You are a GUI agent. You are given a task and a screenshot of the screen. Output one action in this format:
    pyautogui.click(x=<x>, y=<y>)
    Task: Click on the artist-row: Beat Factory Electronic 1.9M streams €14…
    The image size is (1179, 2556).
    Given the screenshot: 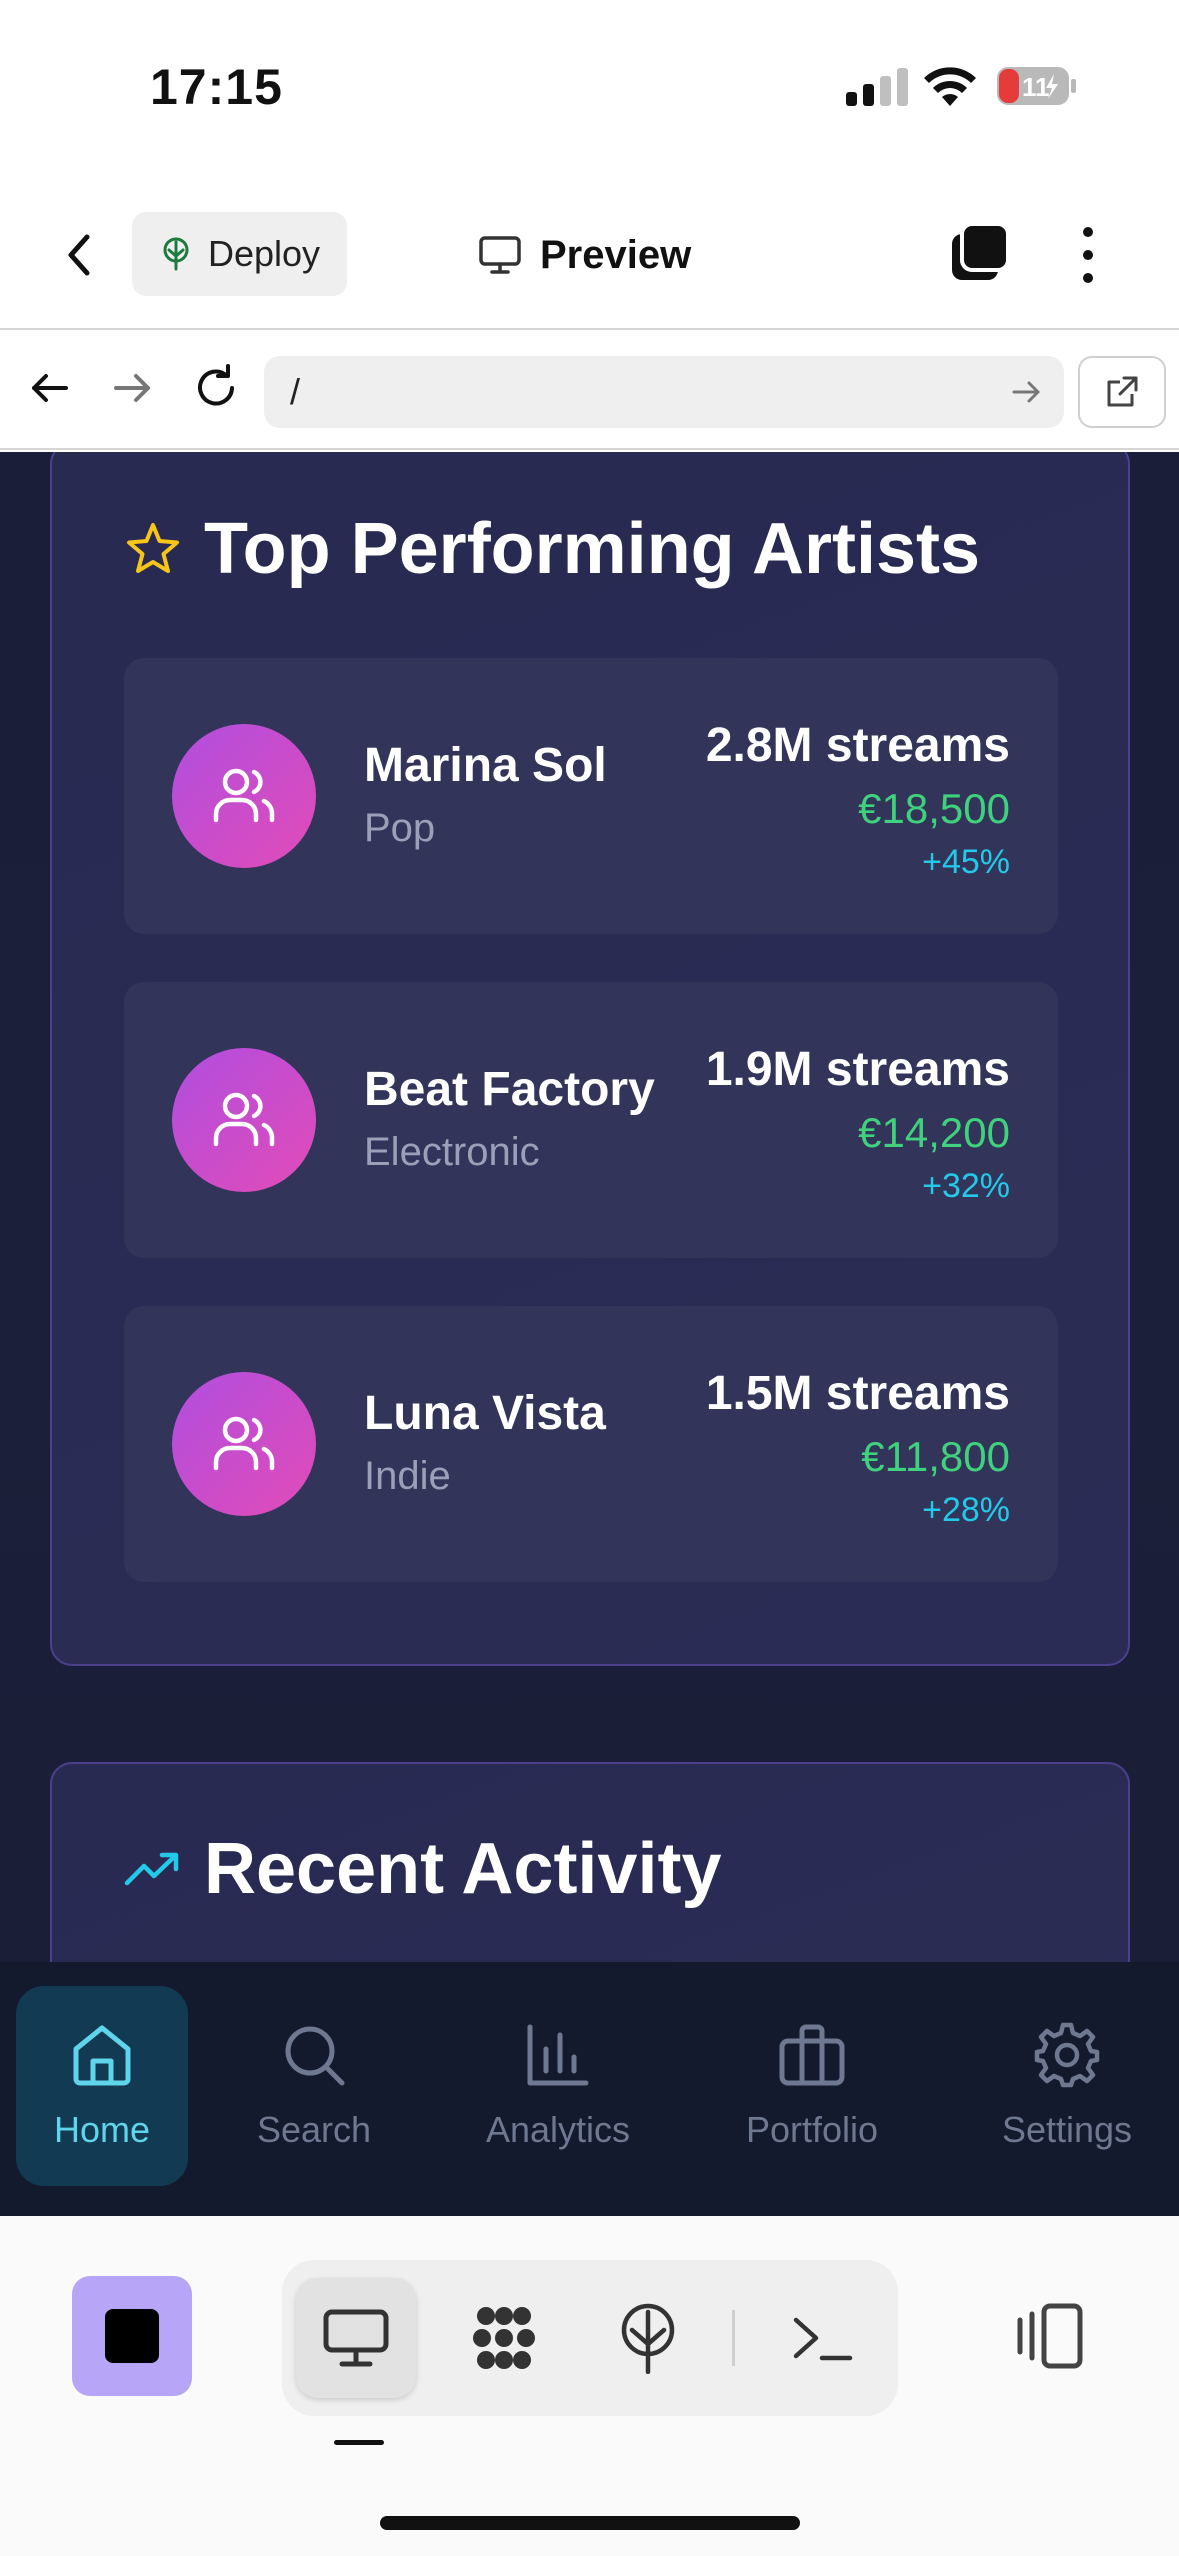 What is the action you would take?
    pyautogui.click(x=591, y=1120)
    